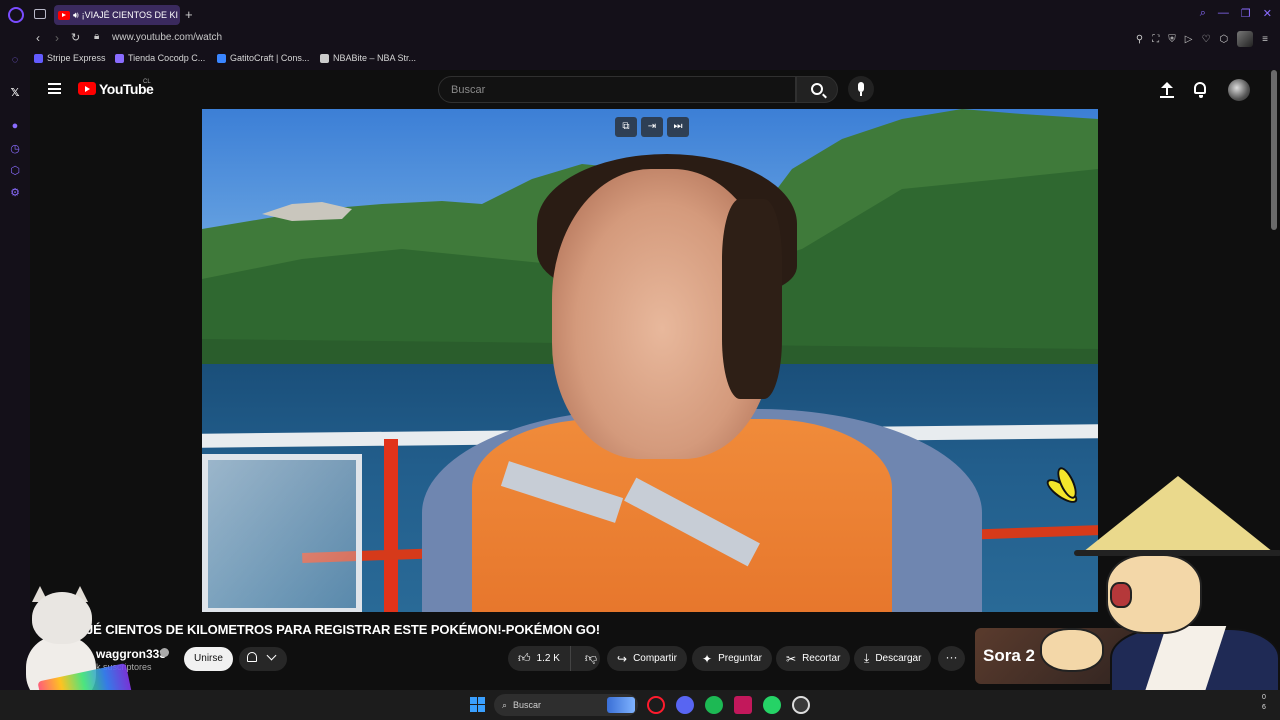  I want to click on url-field: www.youtube.com/watch, so click(167, 37).